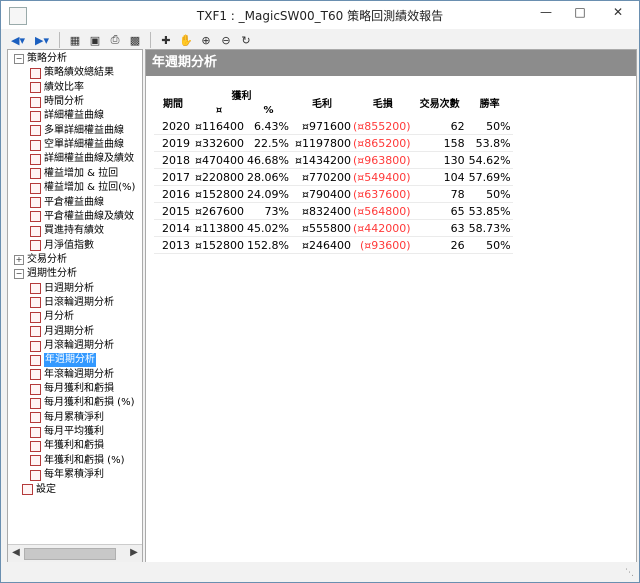 The width and height of the screenshot is (640, 583). I want to click on cell-net-profit: ¤152800, so click(219, 194).